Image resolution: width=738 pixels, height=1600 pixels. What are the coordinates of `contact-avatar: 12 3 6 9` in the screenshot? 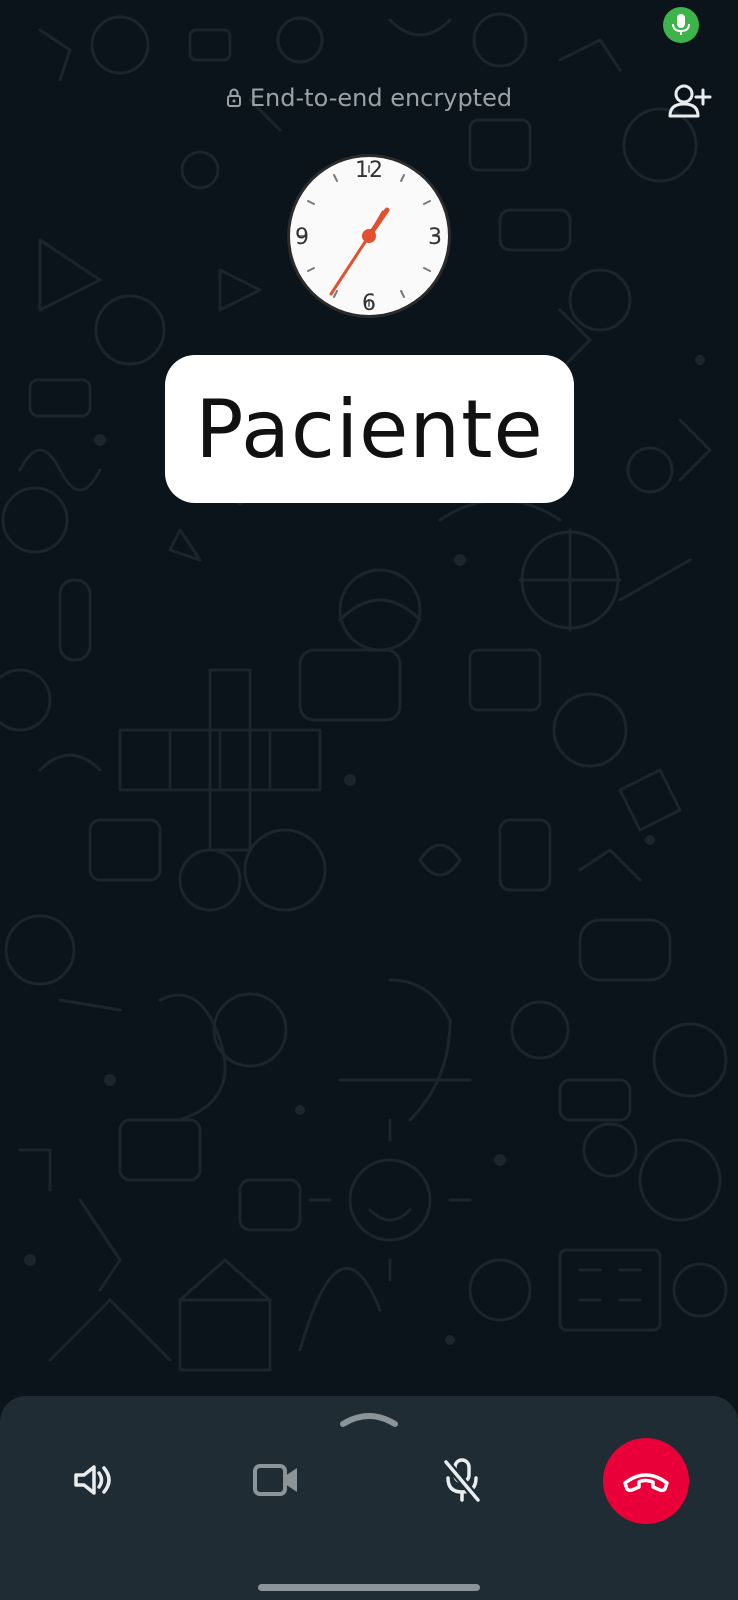 It's located at (369, 236).